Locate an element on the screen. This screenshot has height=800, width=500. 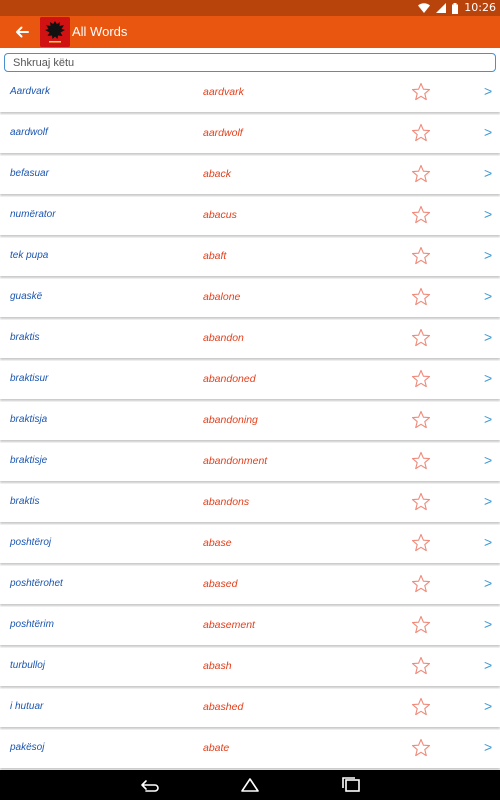
recents-nav-icon is located at coordinates (351, 785).